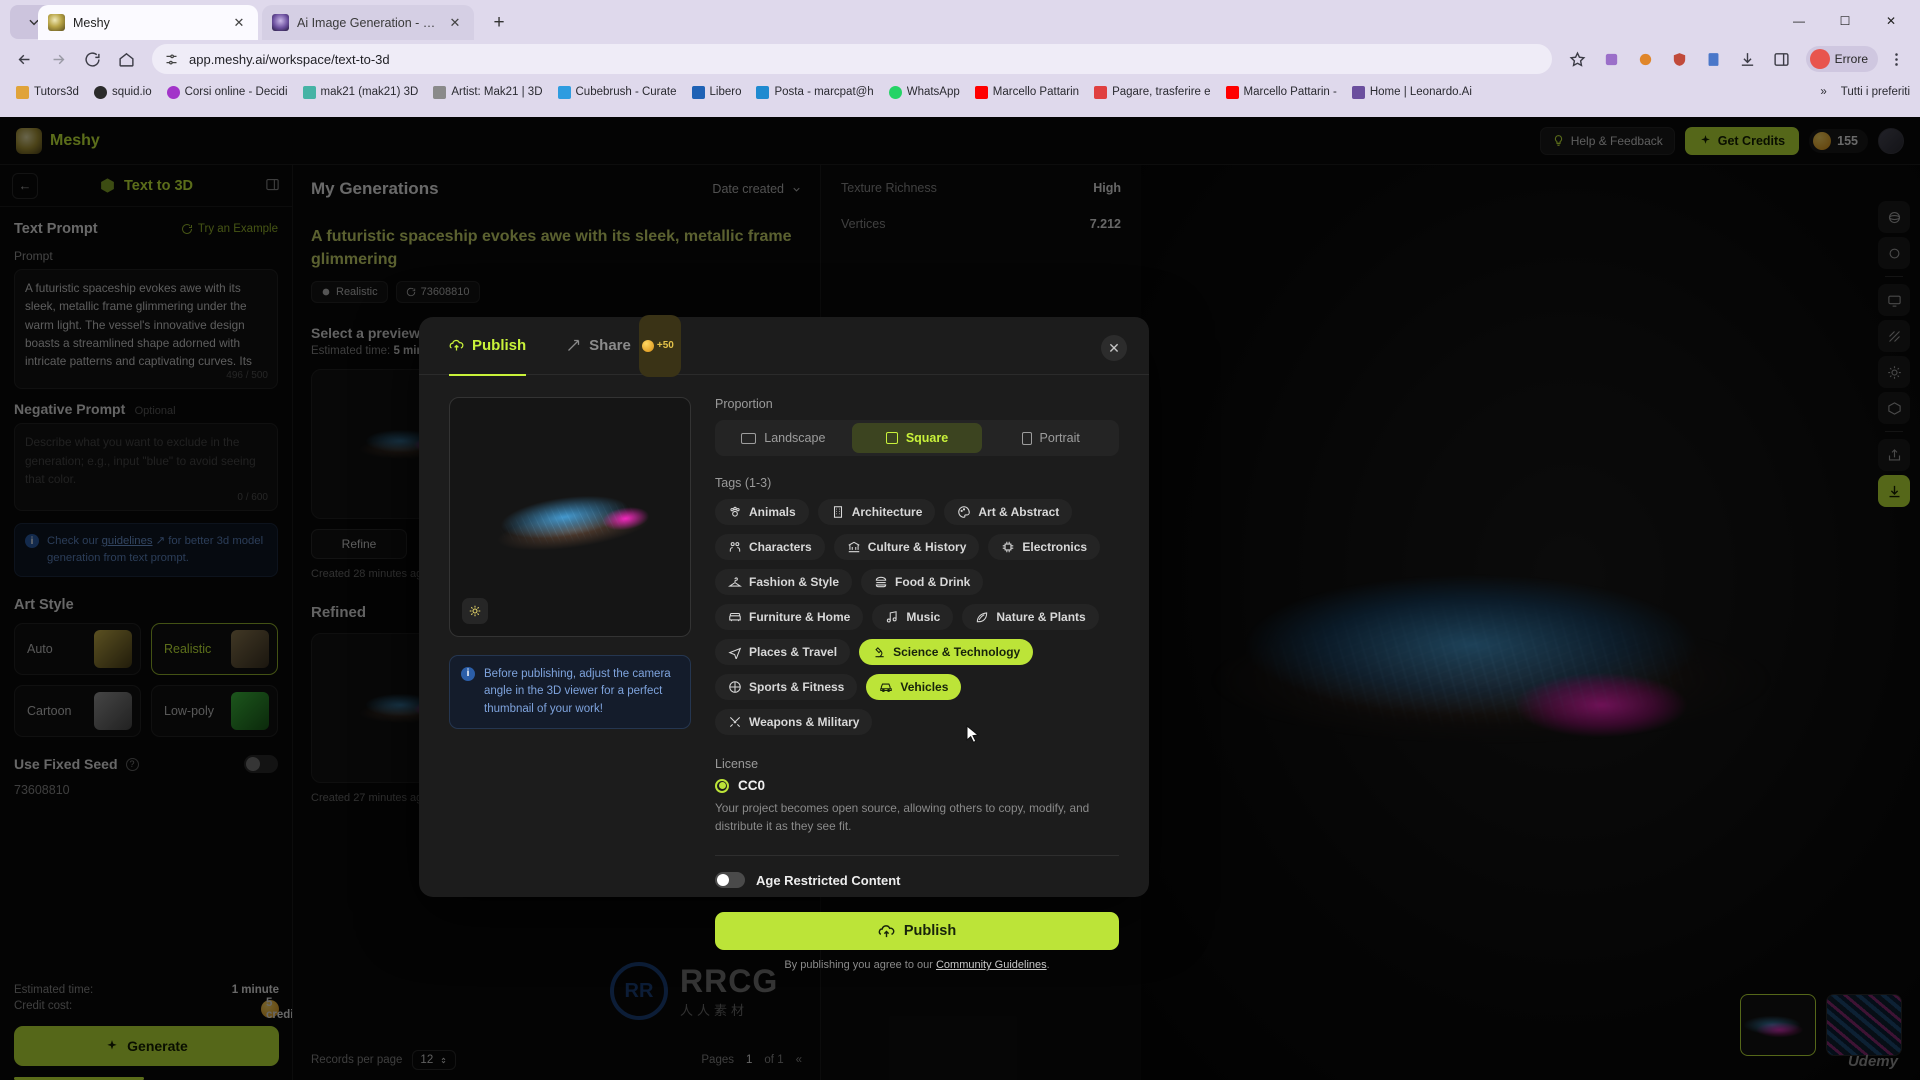 The image size is (1920, 1080). I want to click on shield-extension-icon, so click(1680, 59).